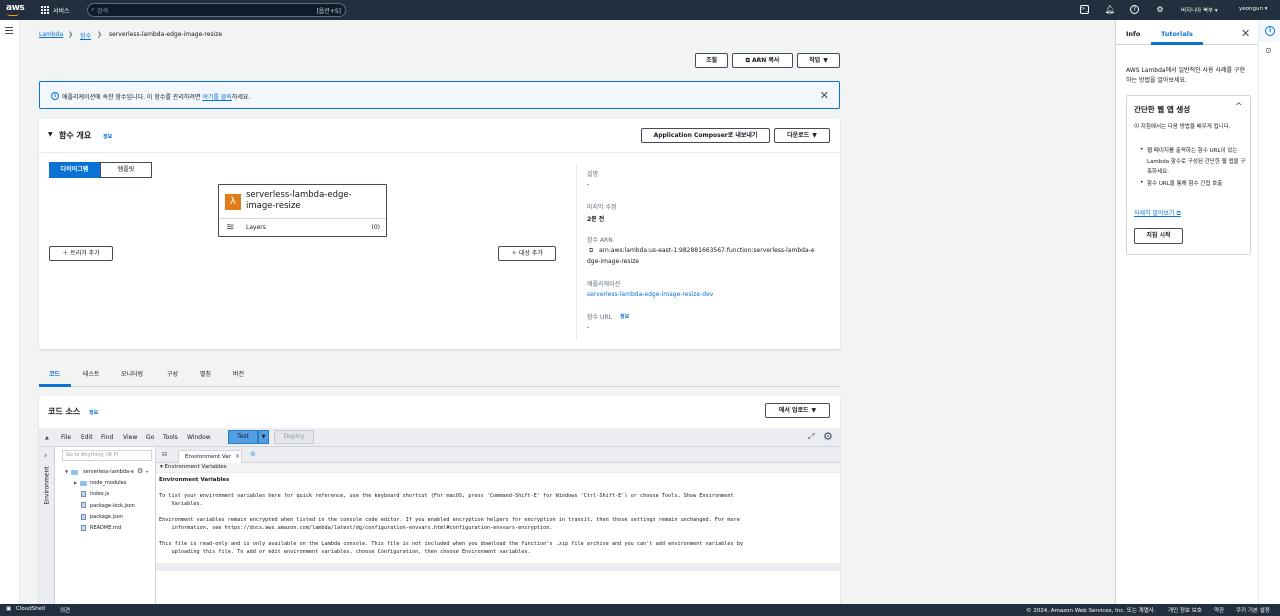 The height and width of the screenshot is (616, 1280). I want to click on cloudshell-footer-icon: ▣, so click(9, 609).